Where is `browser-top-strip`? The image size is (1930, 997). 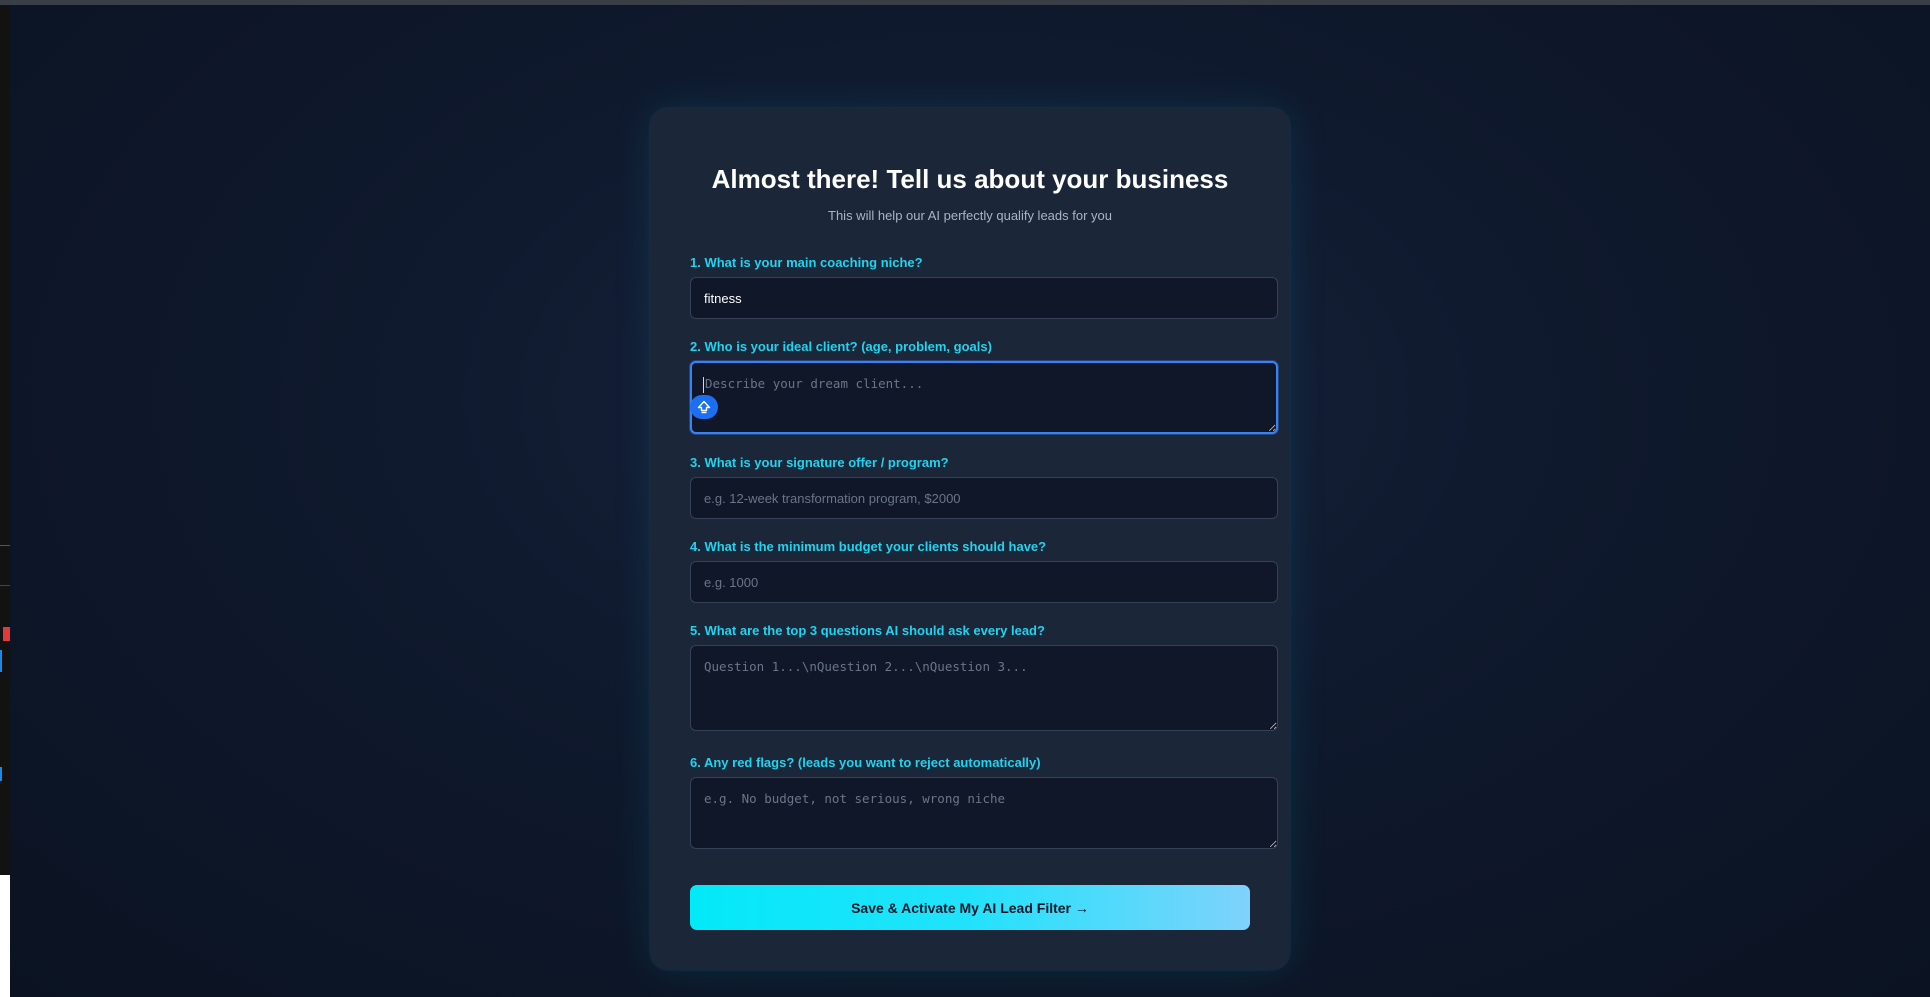 browser-top-strip is located at coordinates (965, 2).